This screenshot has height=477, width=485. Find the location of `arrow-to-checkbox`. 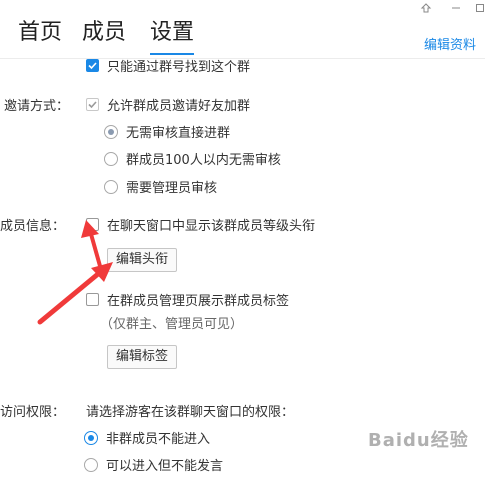

arrow-to-checkbox is located at coordinates (91, 244).